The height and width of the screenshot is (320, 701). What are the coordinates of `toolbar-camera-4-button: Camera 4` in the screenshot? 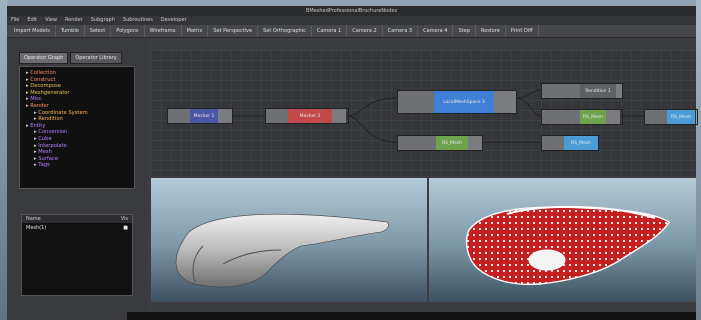 It's located at (436, 31).